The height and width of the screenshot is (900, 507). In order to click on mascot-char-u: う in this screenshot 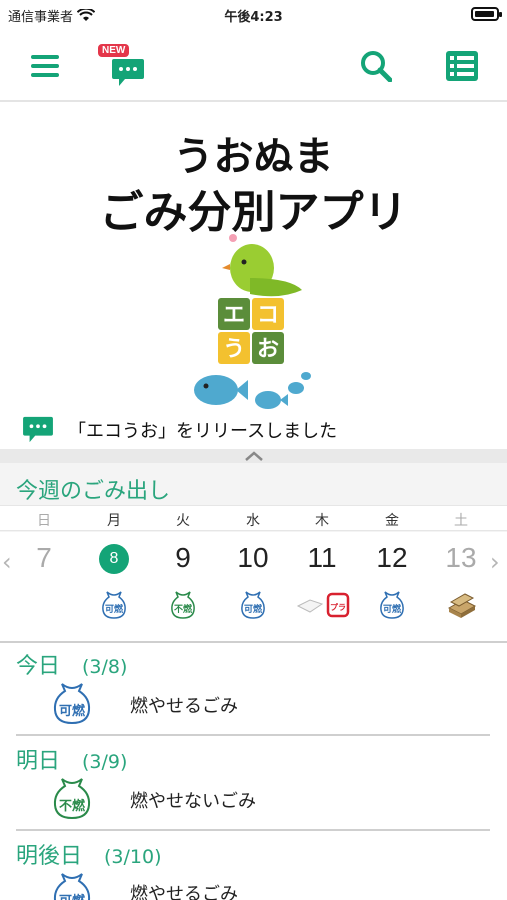, I will do `click(234, 349)`.